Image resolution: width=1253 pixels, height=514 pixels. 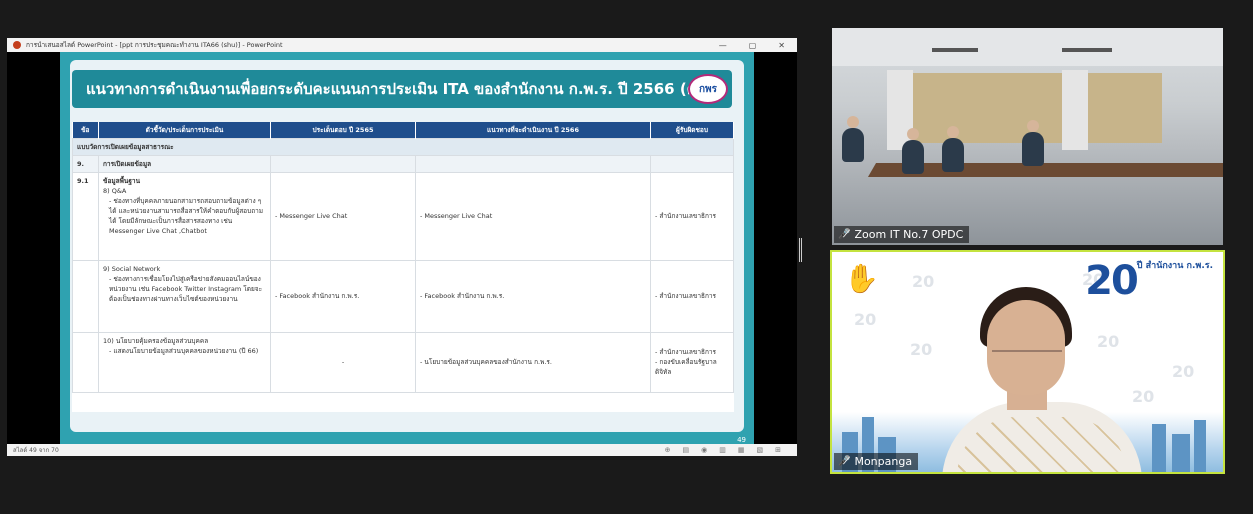 What do you see at coordinates (343, 130) in the screenshot?
I see `header-2565: ประเด็นตอบ ปี 2565` at bounding box center [343, 130].